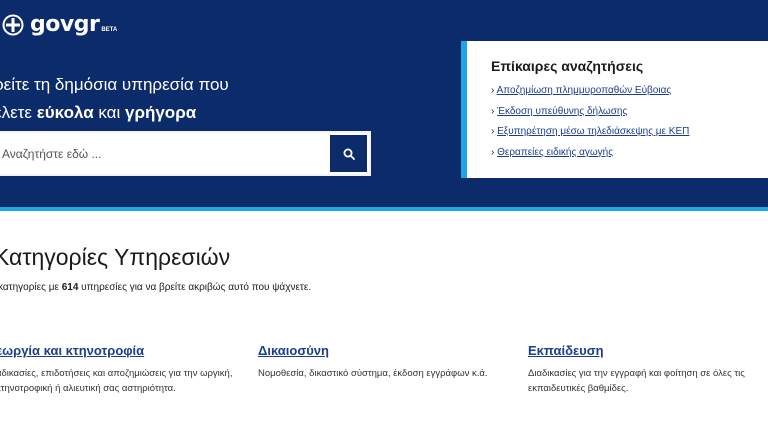 The width and height of the screenshot is (768, 433). I want to click on trending-item: › Θεραπείες ειδικής αγωγής, so click(552, 152).